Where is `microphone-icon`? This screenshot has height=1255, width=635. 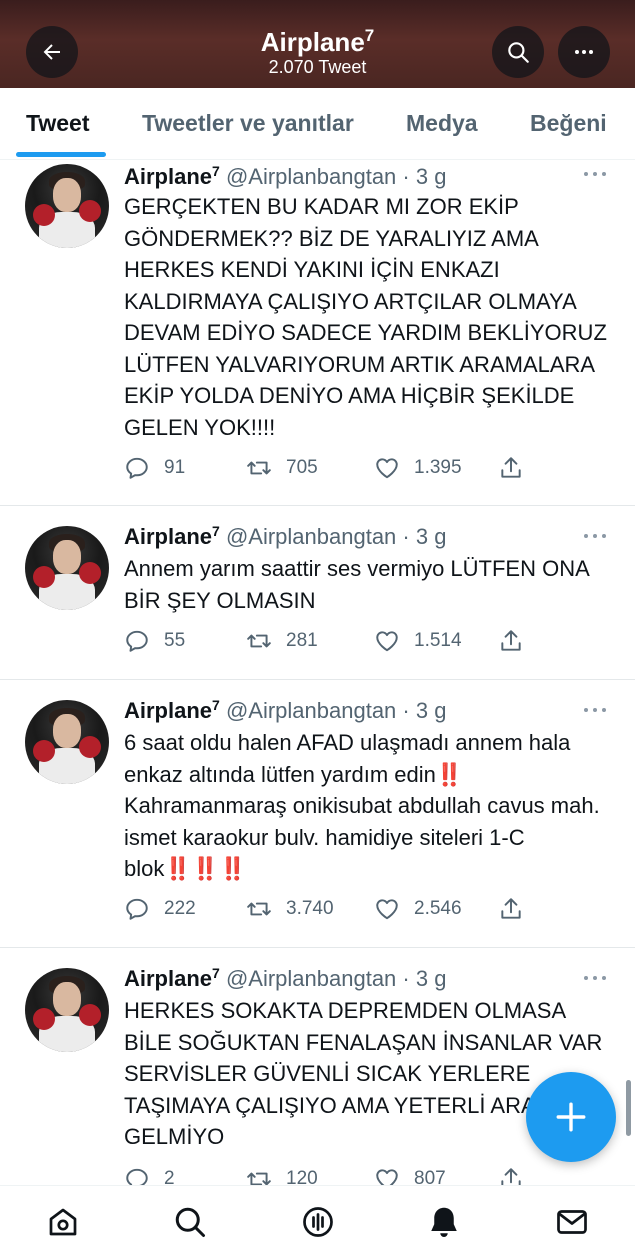
microphone-icon is located at coordinates (318, 1222).